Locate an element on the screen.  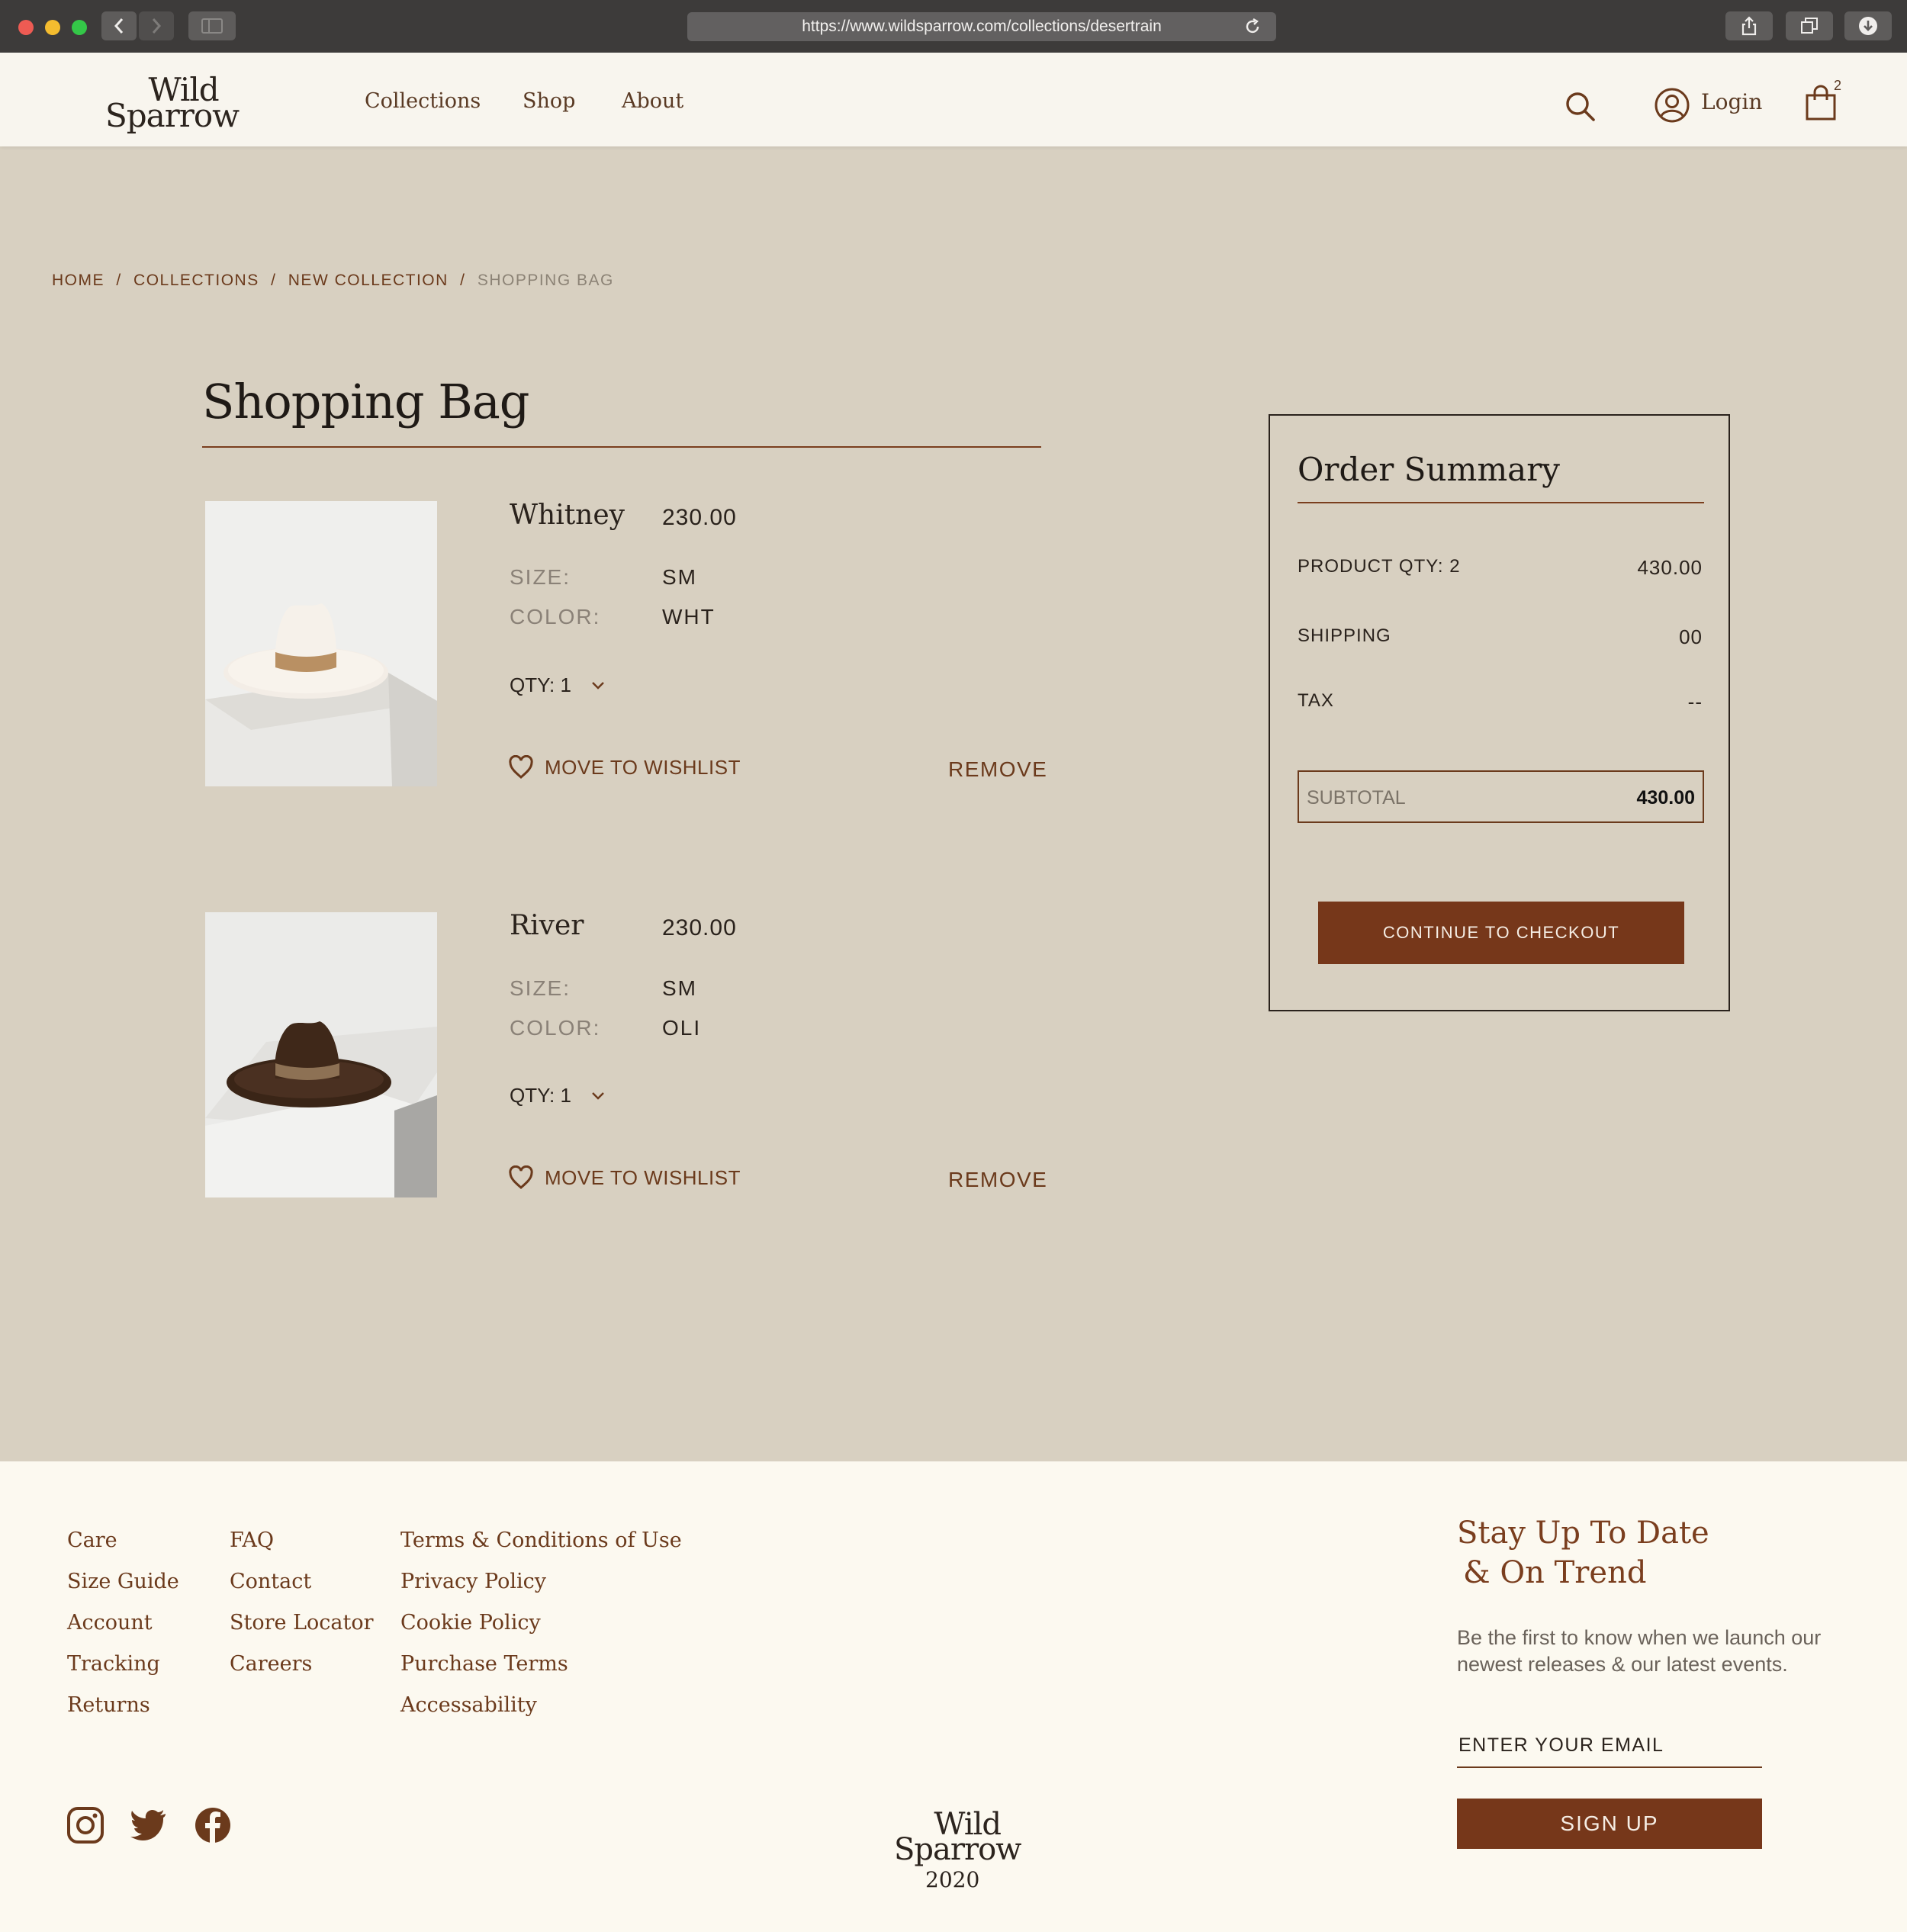
breadcrumb-home: HOME is located at coordinates (79, 280).